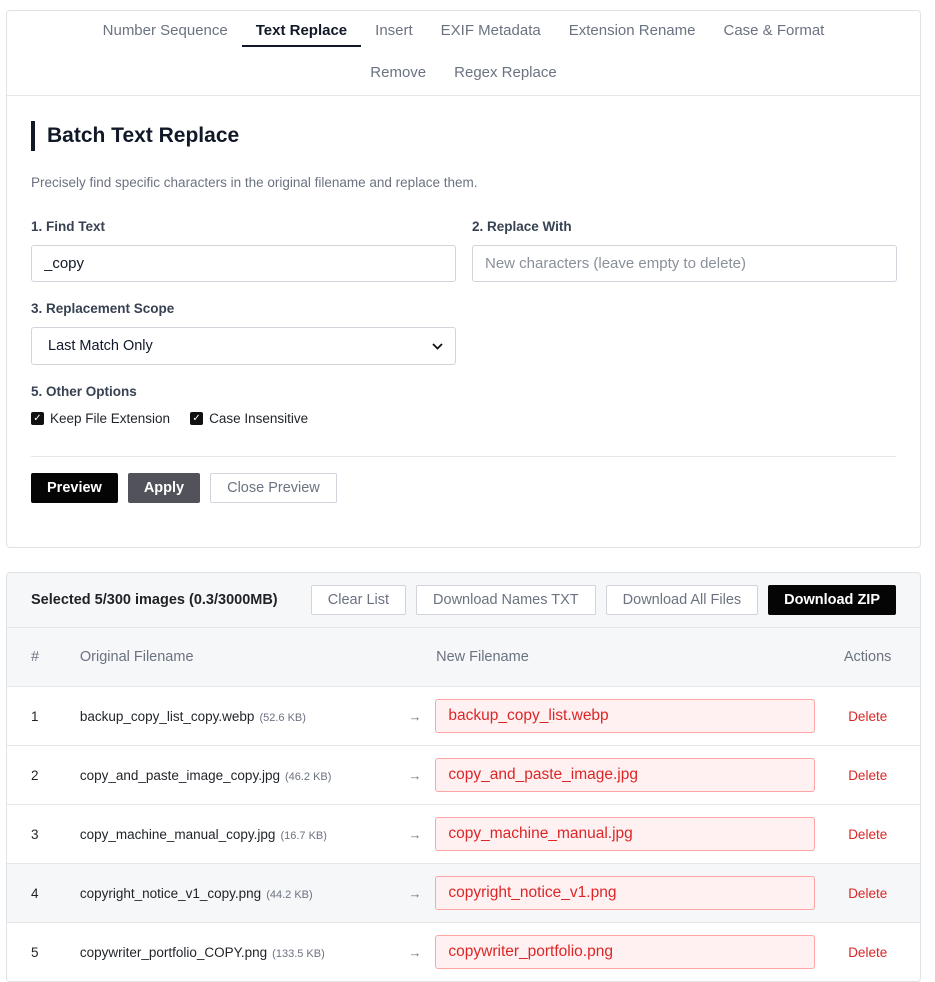 This screenshot has width=935, height=982. Describe the element at coordinates (33, 136) in the screenshot. I see `heading-accent-bar` at that location.